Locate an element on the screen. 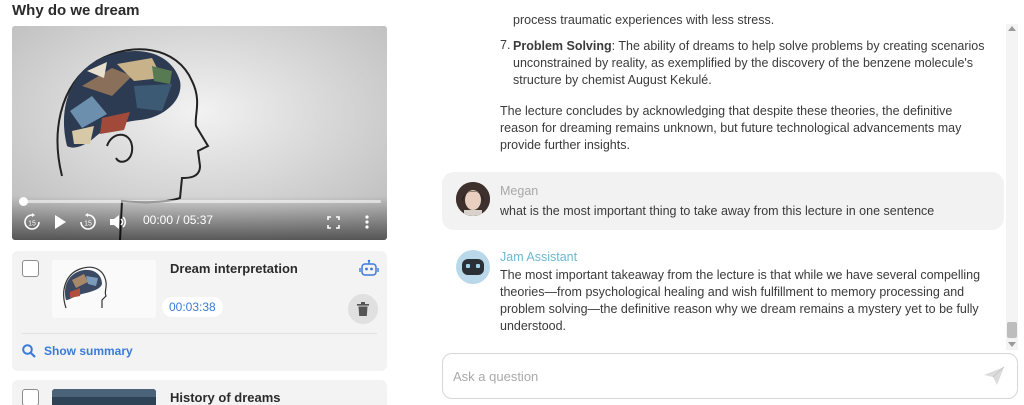 This screenshot has height=405, width=1024. ask-question-box is located at coordinates (730, 376).